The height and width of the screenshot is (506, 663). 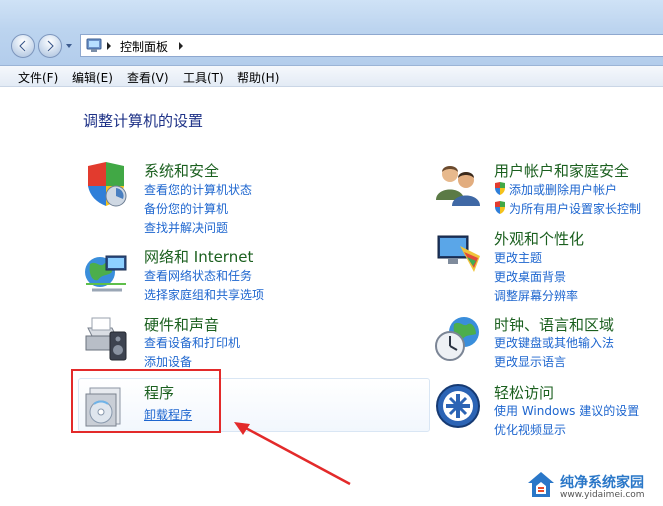 I want to click on annotation-arrow-icon, so click(x=292, y=454).